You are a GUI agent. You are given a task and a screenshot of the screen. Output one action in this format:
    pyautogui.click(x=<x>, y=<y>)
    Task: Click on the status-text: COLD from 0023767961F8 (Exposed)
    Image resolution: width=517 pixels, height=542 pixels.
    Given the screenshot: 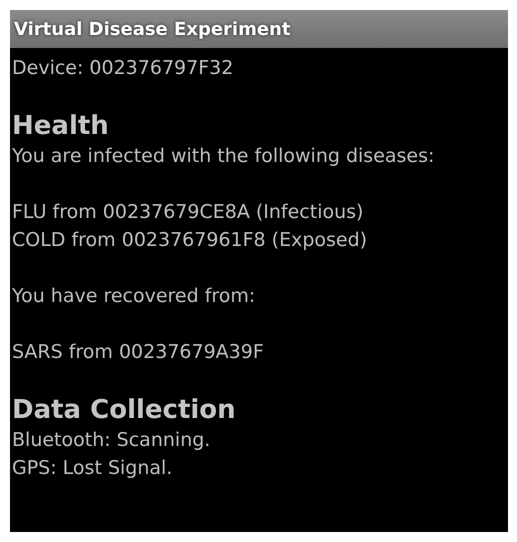 What is the action you would take?
    pyautogui.click(x=190, y=240)
    